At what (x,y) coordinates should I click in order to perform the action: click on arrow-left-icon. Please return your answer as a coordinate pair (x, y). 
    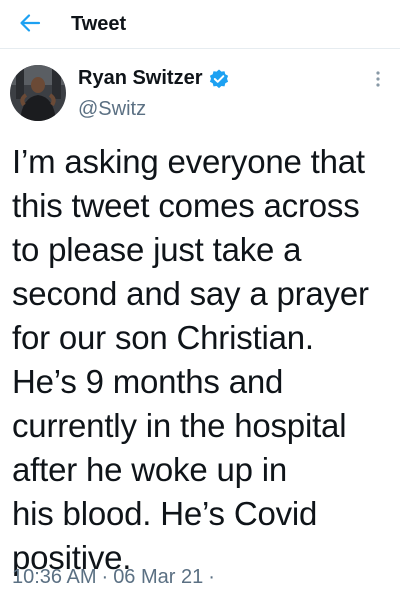
    Looking at the image, I should click on (30, 25).